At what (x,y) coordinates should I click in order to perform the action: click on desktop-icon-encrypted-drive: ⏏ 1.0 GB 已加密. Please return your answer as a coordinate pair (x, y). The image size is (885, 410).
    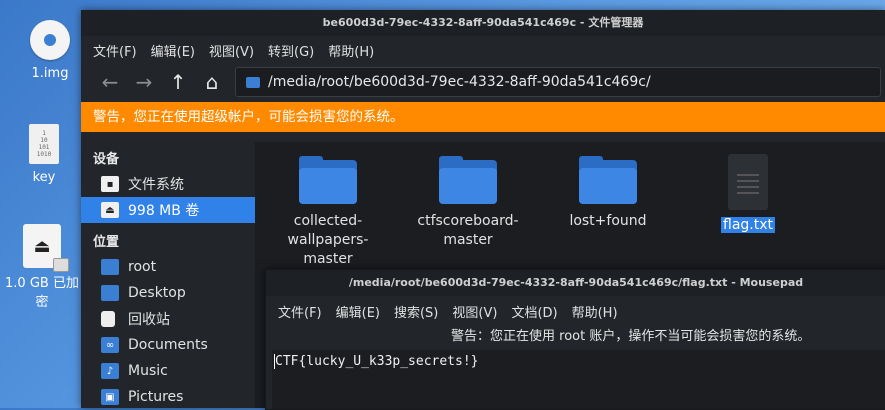
    Looking at the image, I should click on (42, 268).